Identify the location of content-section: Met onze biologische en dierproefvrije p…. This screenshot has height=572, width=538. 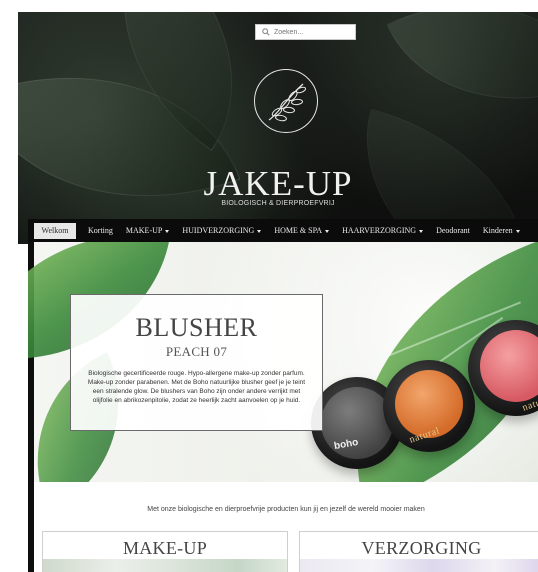
(283, 527).